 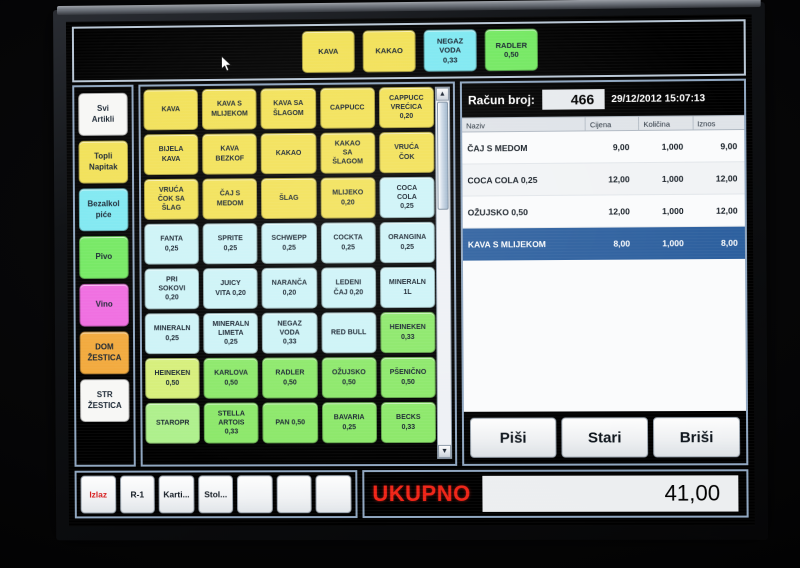 I want to click on quick-button-label: 0,50, so click(x=511, y=54).